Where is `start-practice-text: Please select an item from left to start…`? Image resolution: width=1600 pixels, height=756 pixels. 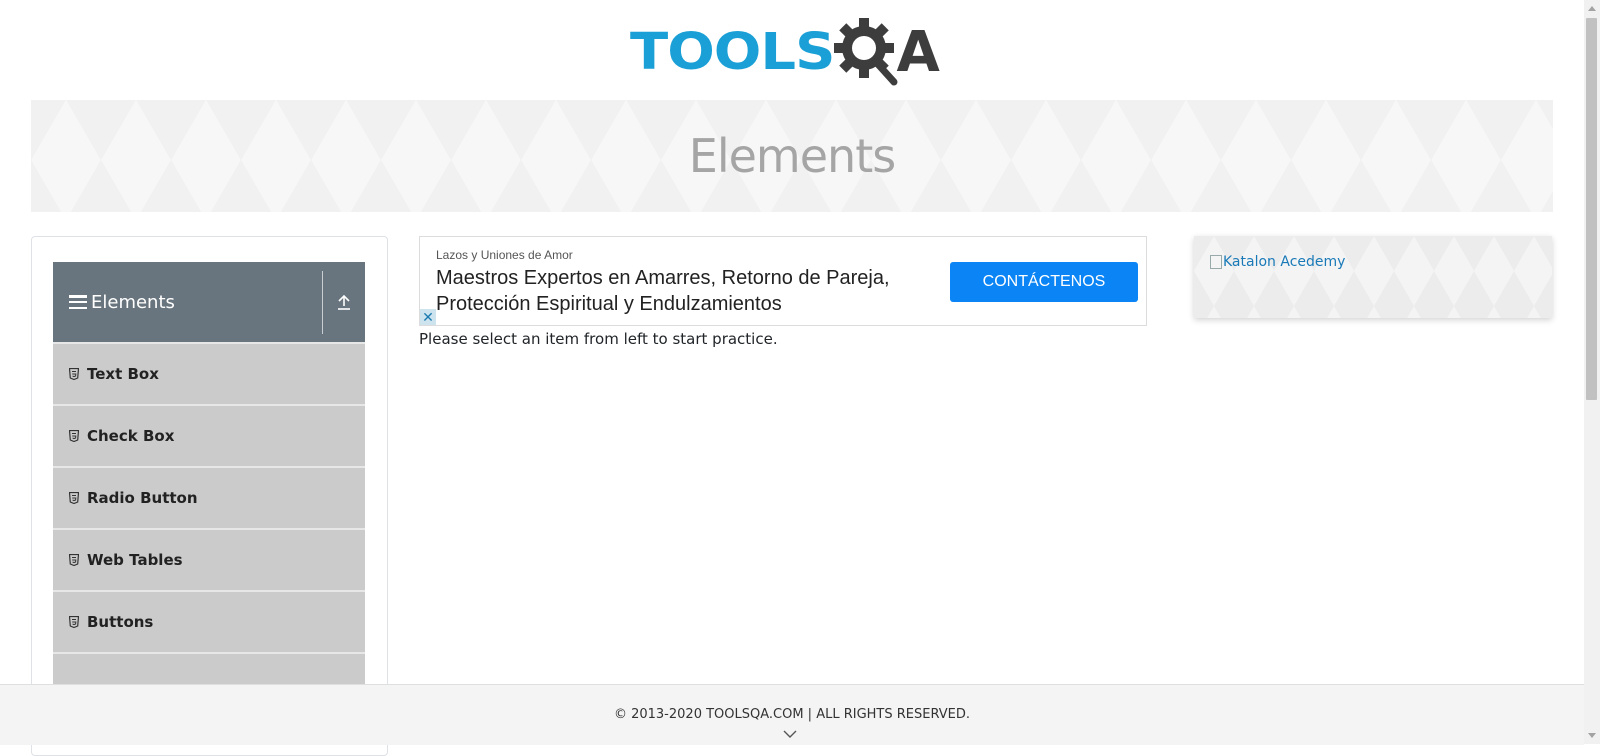 start-practice-text: Please select an item from left to start… is located at coordinates (598, 339).